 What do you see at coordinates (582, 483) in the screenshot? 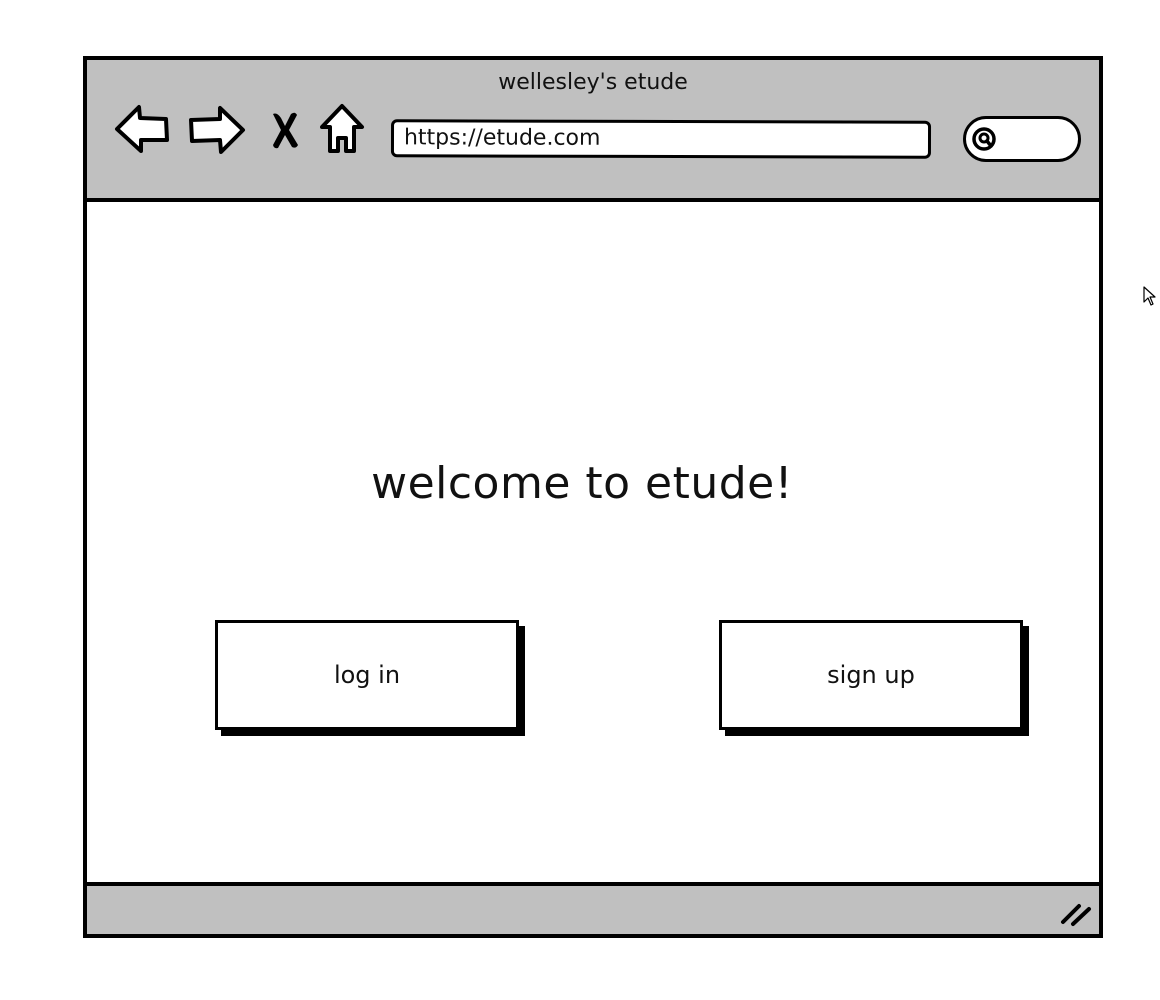
I see `page-title: welcome to etude!` at bounding box center [582, 483].